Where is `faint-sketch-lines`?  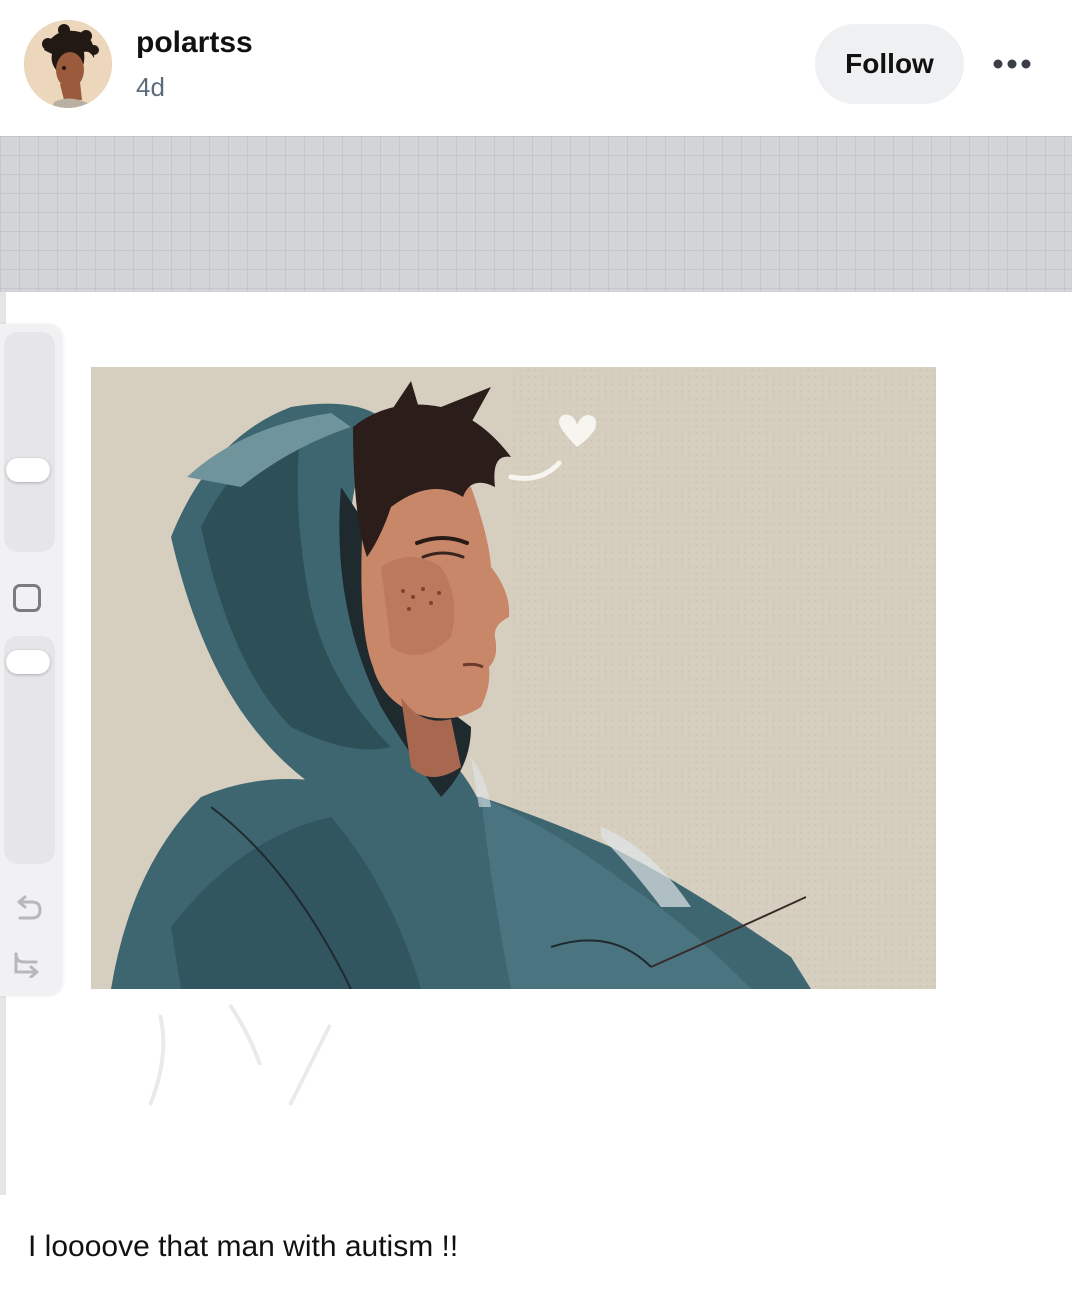
faint-sketch-lines is located at coordinates (240, 1054).